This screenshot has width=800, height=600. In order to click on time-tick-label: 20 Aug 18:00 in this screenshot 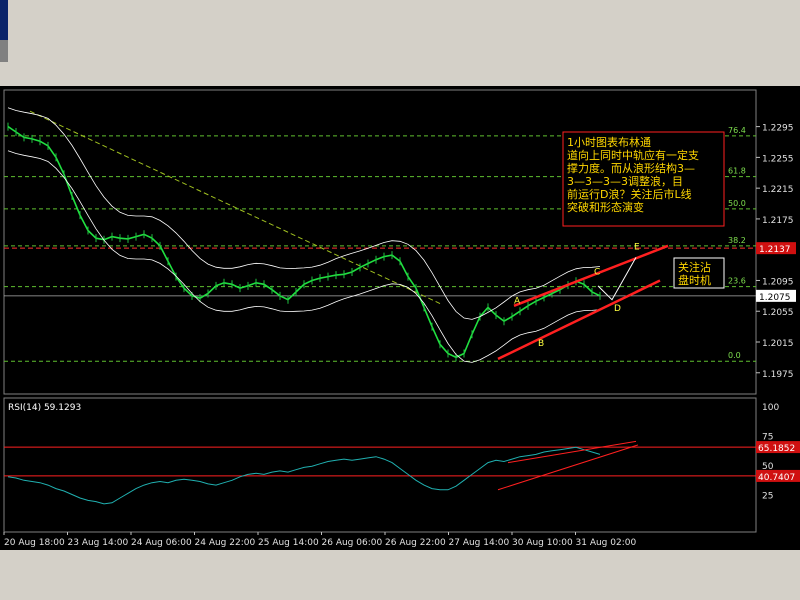, I will do `click(34, 543)`.